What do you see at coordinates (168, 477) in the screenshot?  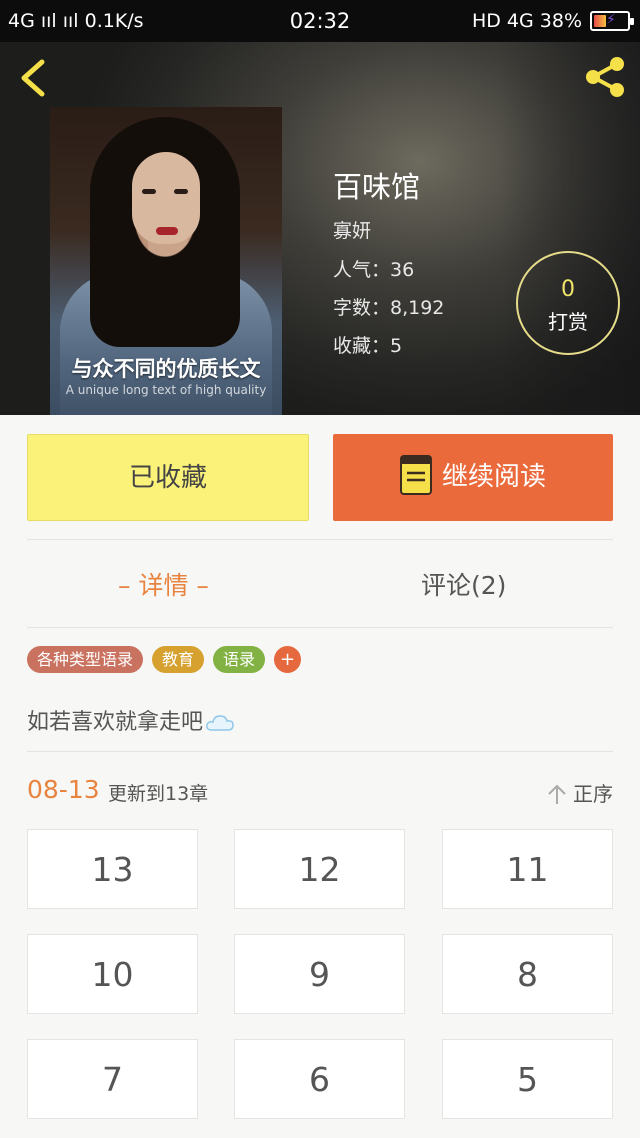 I see `favorited-button: 已收藏` at bounding box center [168, 477].